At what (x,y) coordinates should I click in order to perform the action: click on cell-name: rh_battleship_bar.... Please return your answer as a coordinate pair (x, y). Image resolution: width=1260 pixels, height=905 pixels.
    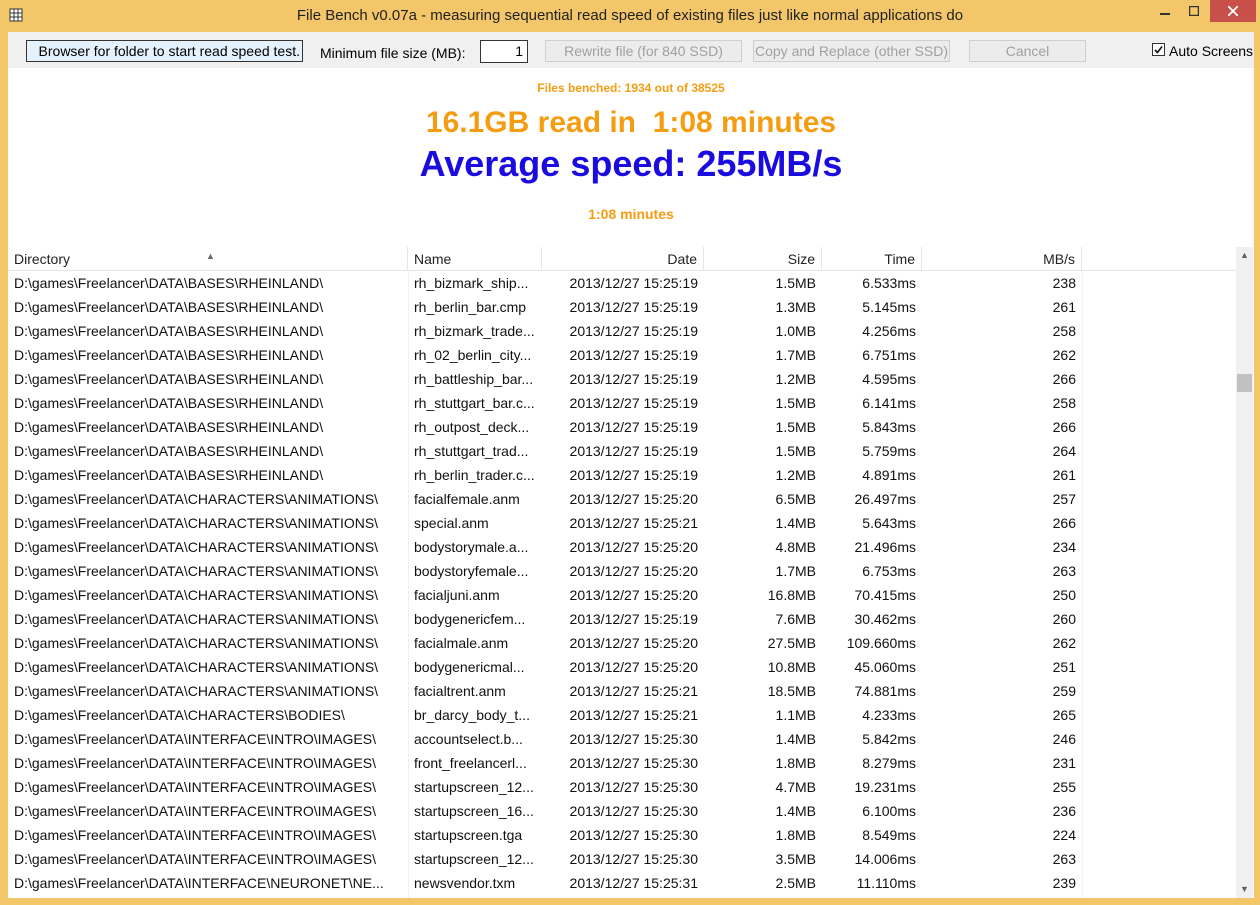
    Looking at the image, I should click on (474, 379).